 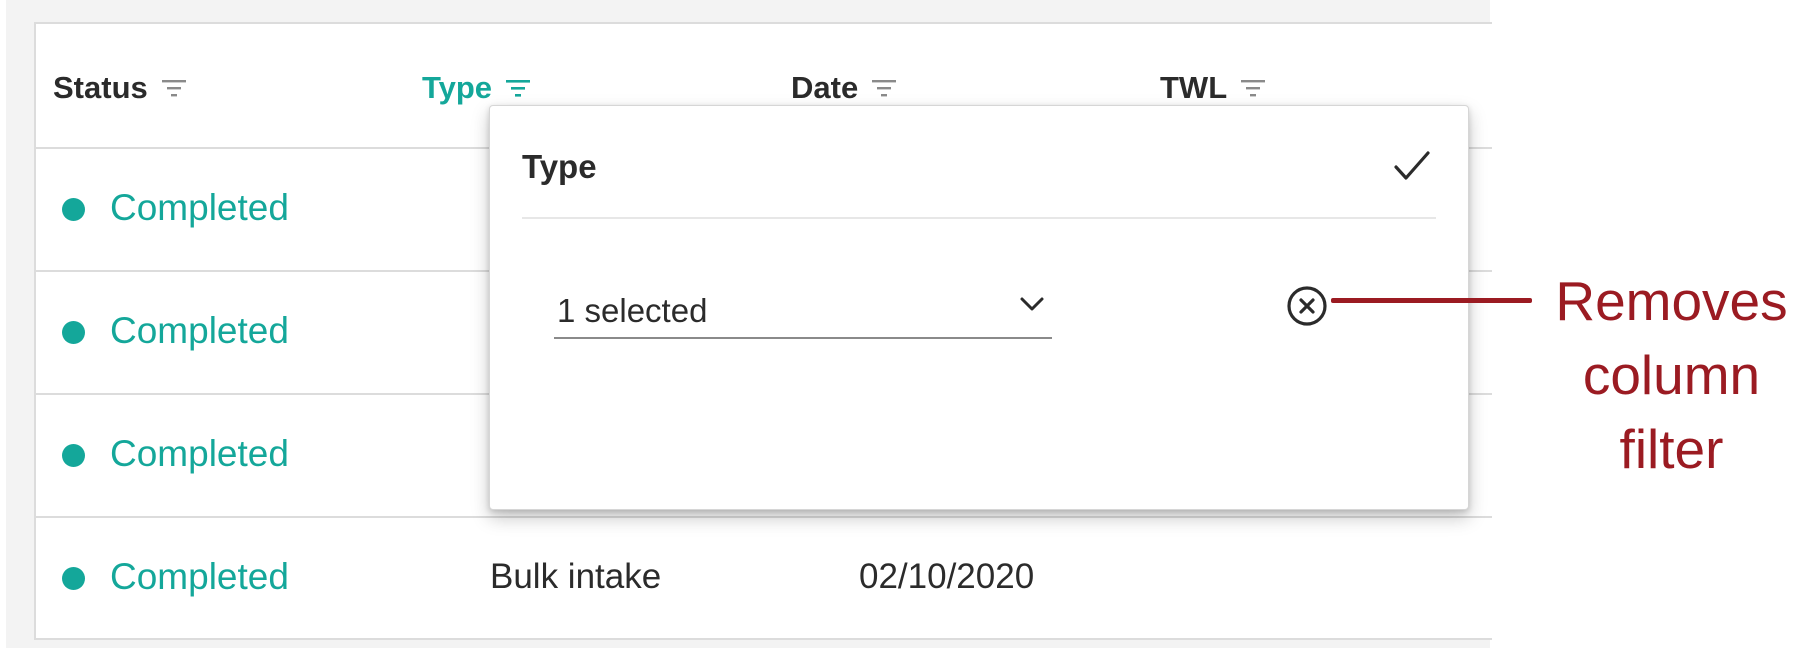 What do you see at coordinates (1431, 300) in the screenshot?
I see `annotation-connector` at bounding box center [1431, 300].